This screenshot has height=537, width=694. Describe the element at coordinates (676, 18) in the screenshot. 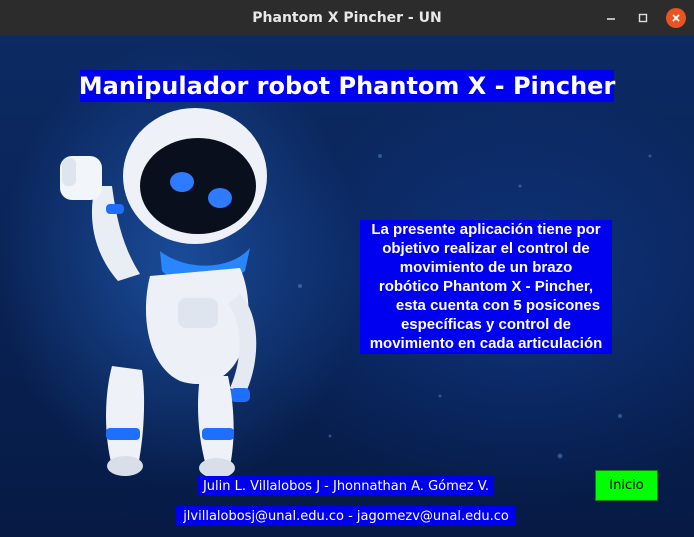

I see `close-icon` at that location.